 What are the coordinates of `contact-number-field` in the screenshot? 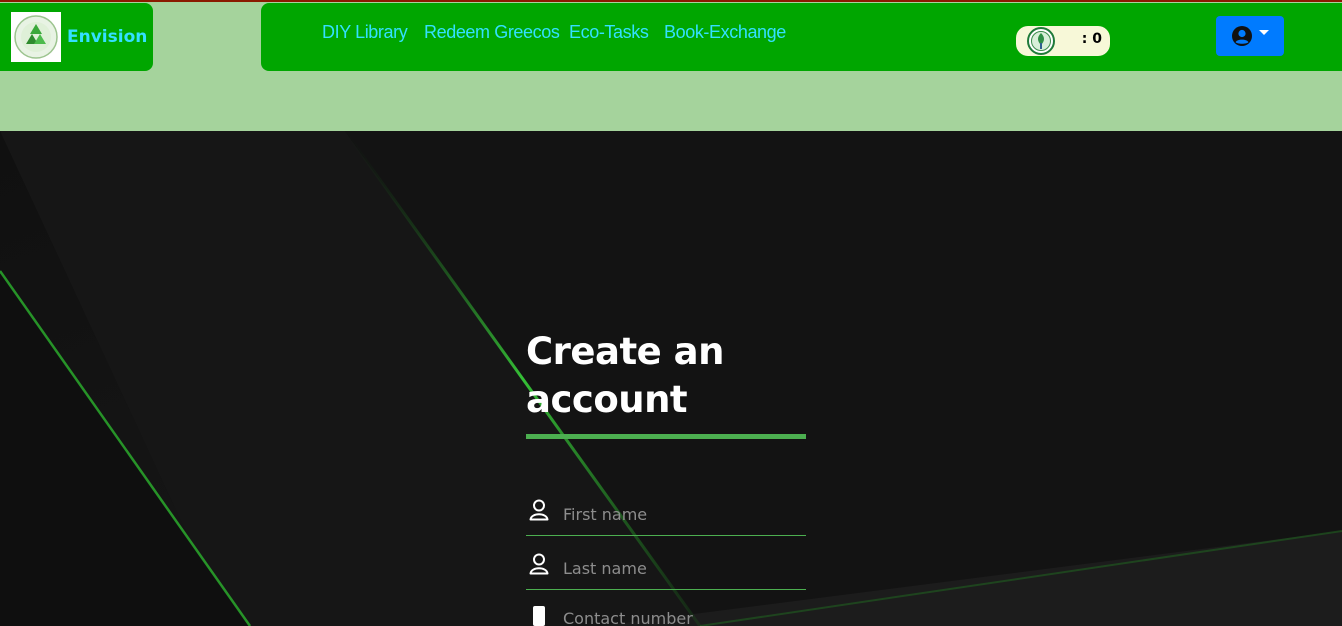 It's located at (666, 613).